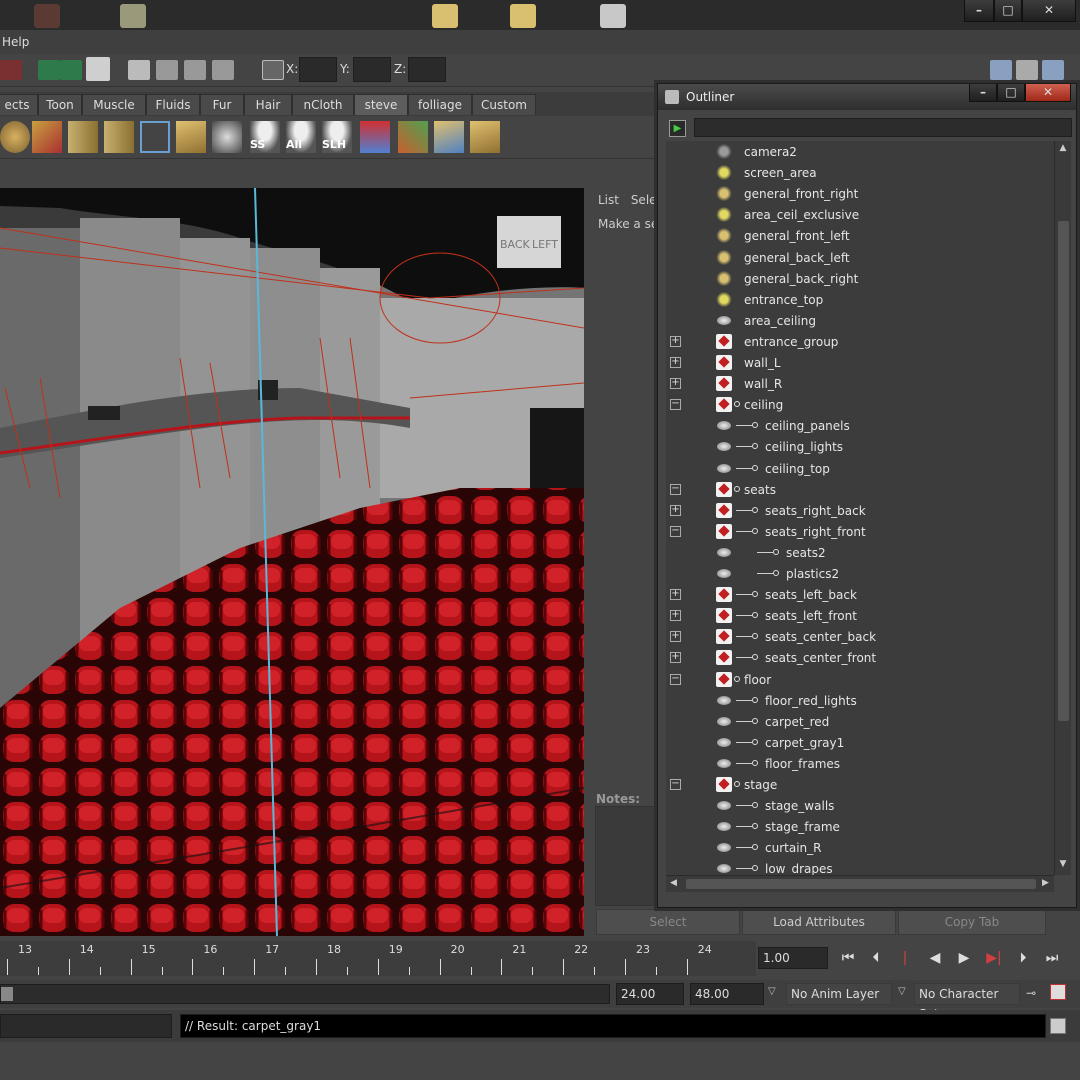 The width and height of the screenshot is (1080, 1080). I want to click on outliner-search-input, so click(883, 127).